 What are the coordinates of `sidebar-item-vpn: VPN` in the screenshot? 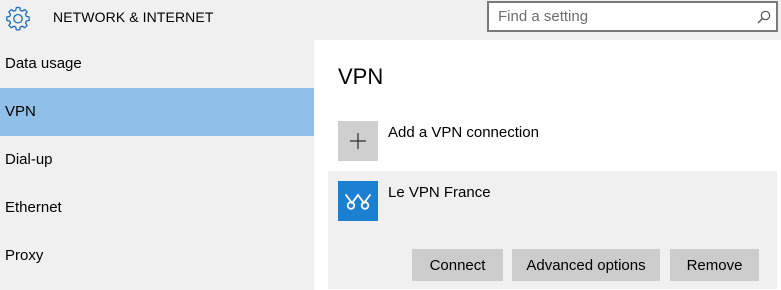 It's located at (157, 112).